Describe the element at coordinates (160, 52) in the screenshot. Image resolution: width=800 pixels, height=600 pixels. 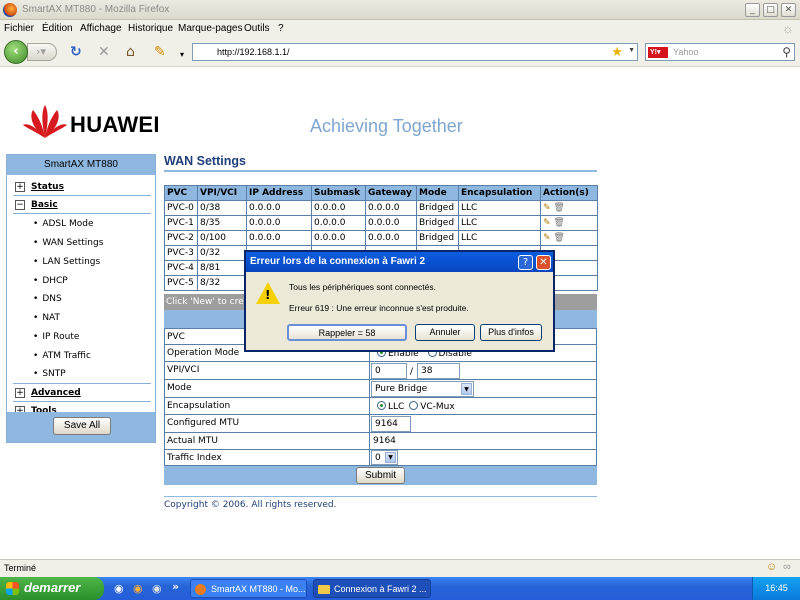
I see `edit-pencil-icon: ✎` at that location.